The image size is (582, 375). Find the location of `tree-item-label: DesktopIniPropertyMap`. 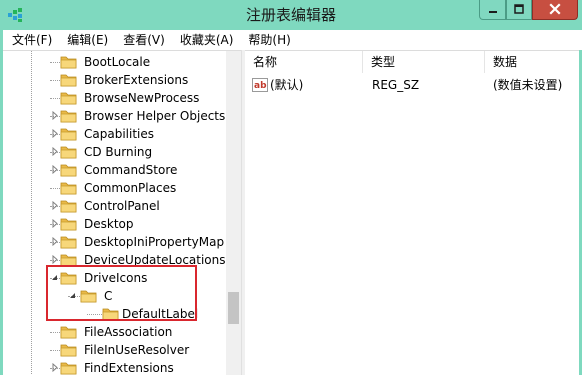

tree-item-label: DesktopIniPropertyMap is located at coordinates (154, 242).